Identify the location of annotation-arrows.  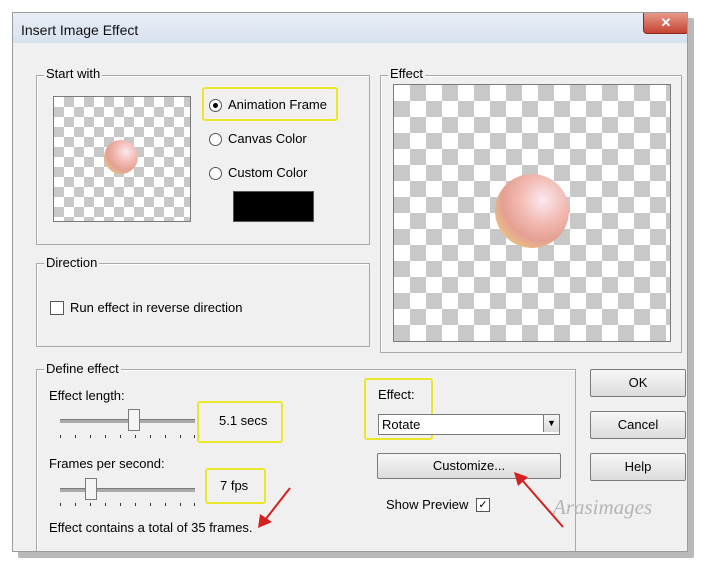
(411, 500).